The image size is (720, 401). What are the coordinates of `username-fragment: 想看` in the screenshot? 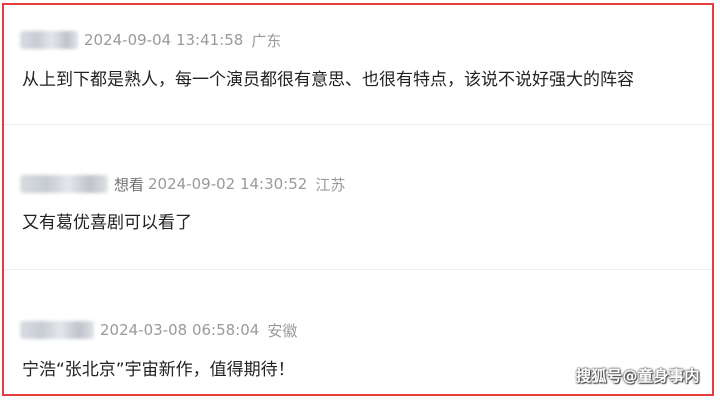 It's located at (129, 184).